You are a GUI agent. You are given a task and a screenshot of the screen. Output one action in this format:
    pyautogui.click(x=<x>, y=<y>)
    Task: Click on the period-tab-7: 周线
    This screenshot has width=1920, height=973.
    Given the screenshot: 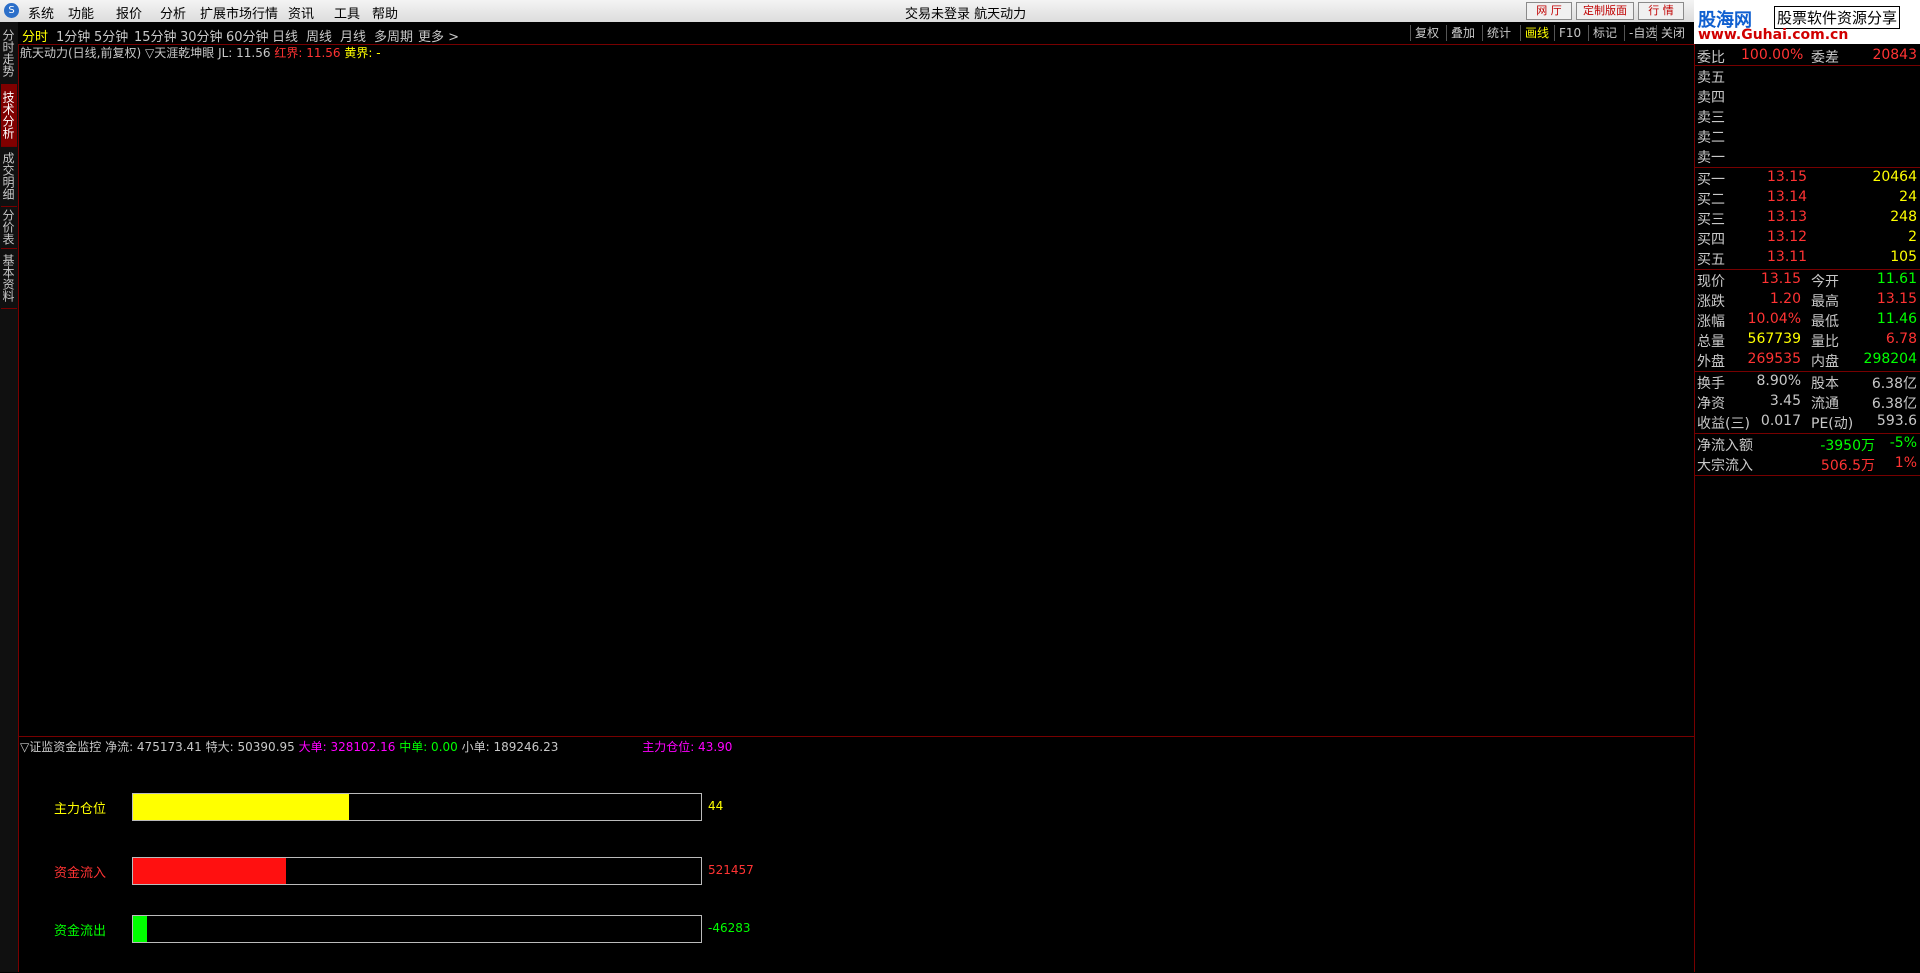 What is the action you would take?
    pyautogui.click(x=319, y=35)
    